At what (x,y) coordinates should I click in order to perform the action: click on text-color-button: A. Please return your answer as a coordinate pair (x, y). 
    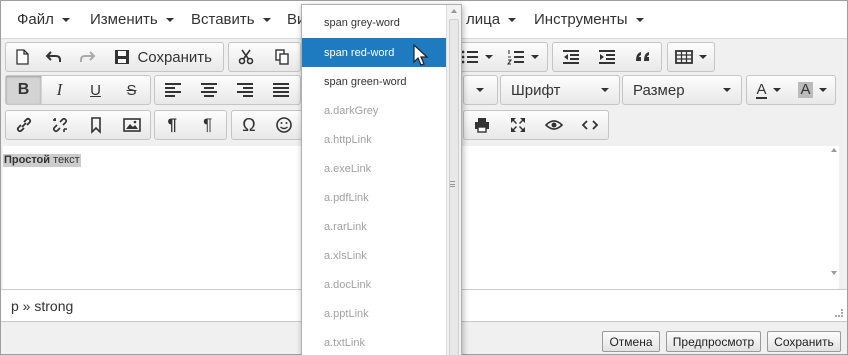
    Looking at the image, I should click on (769, 90).